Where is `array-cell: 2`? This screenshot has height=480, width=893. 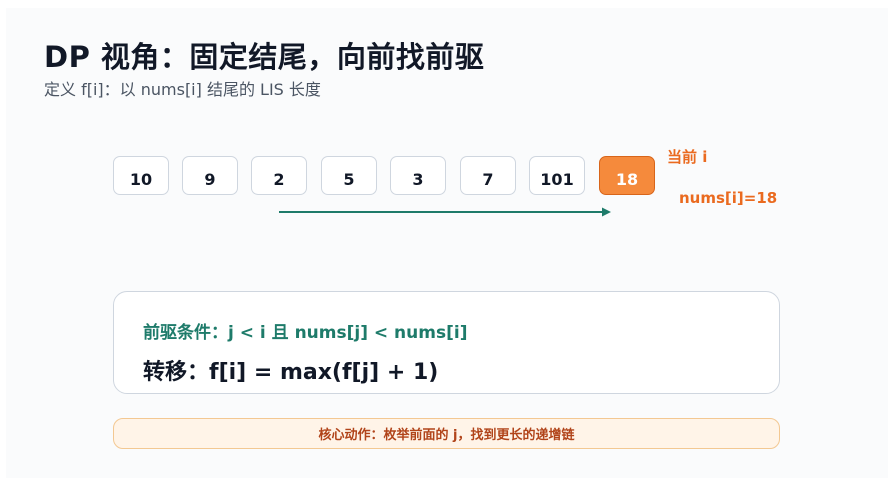 array-cell: 2 is located at coordinates (279, 175).